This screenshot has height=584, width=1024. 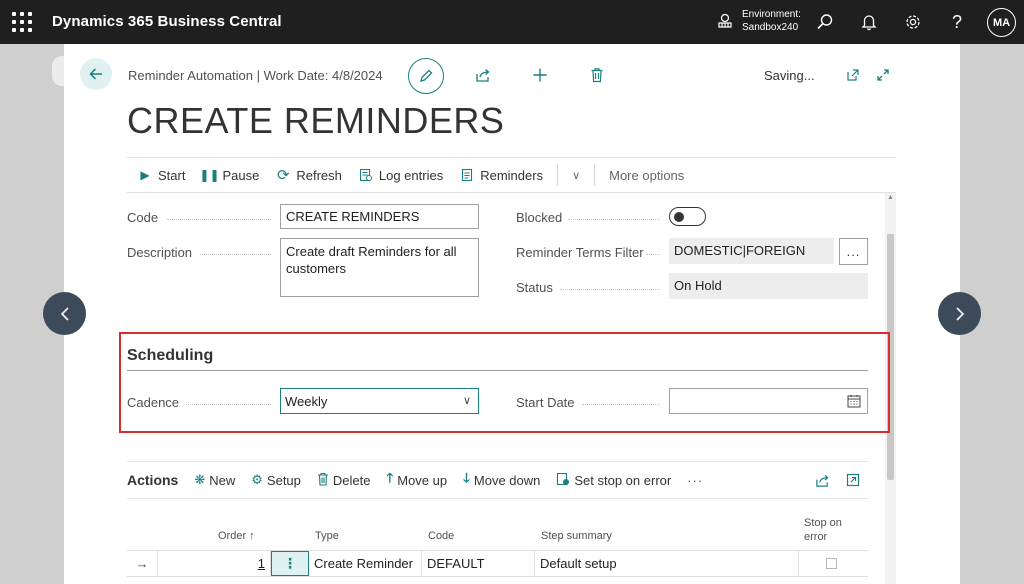 I want to click on calendar-icon, so click(x=854, y=401).